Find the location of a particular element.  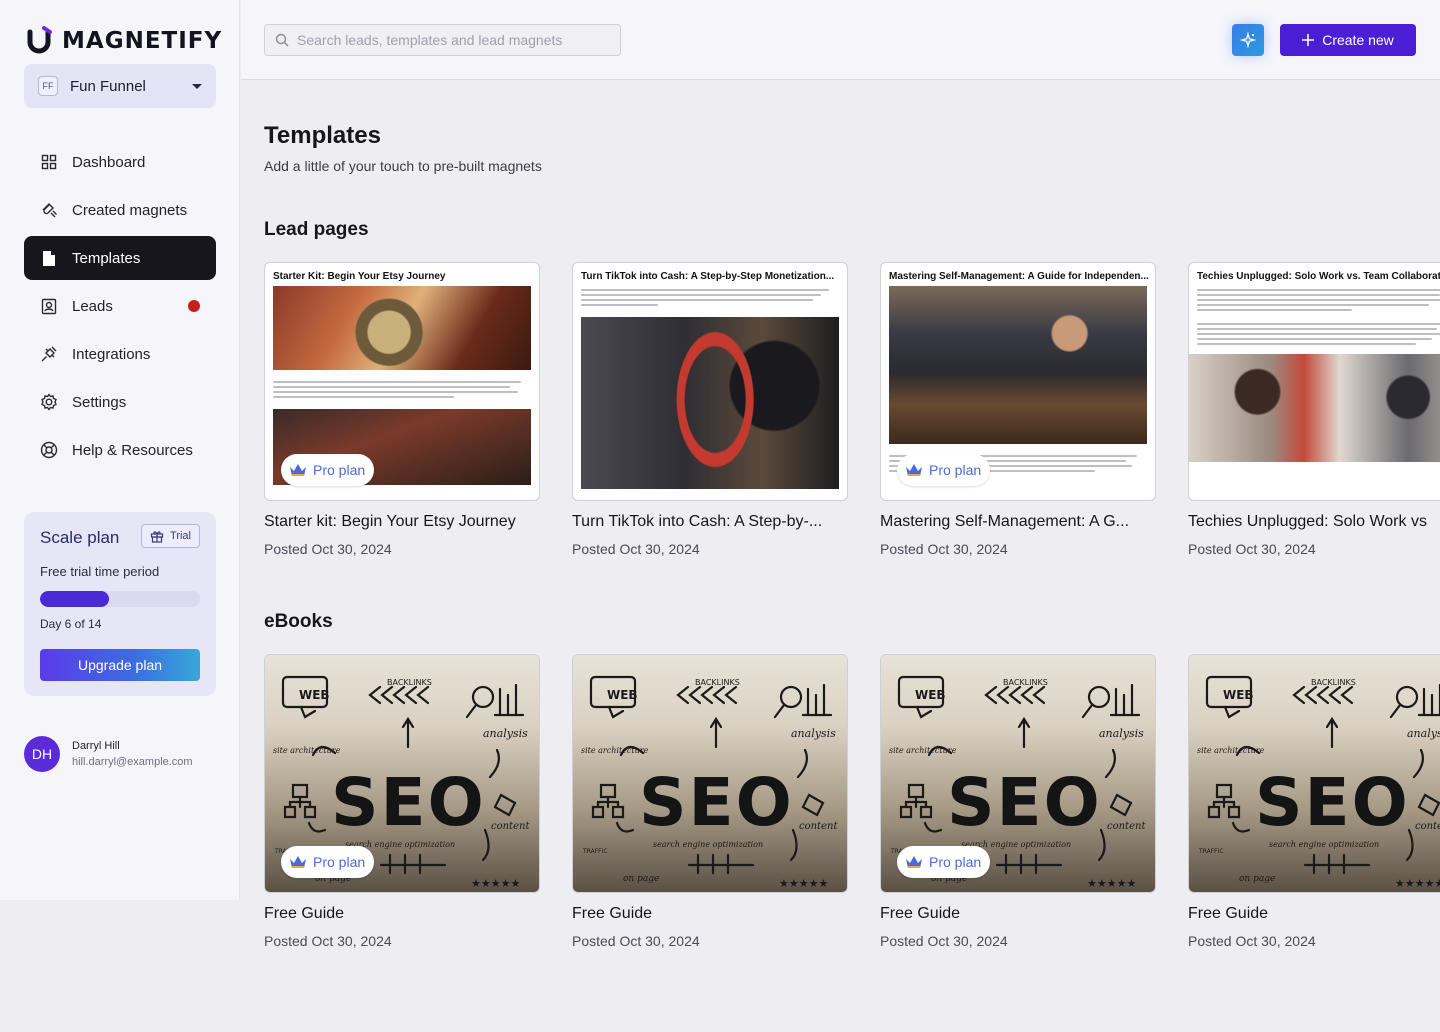

nav-item-integrations: Integrations is located at coordinates (120, 354).